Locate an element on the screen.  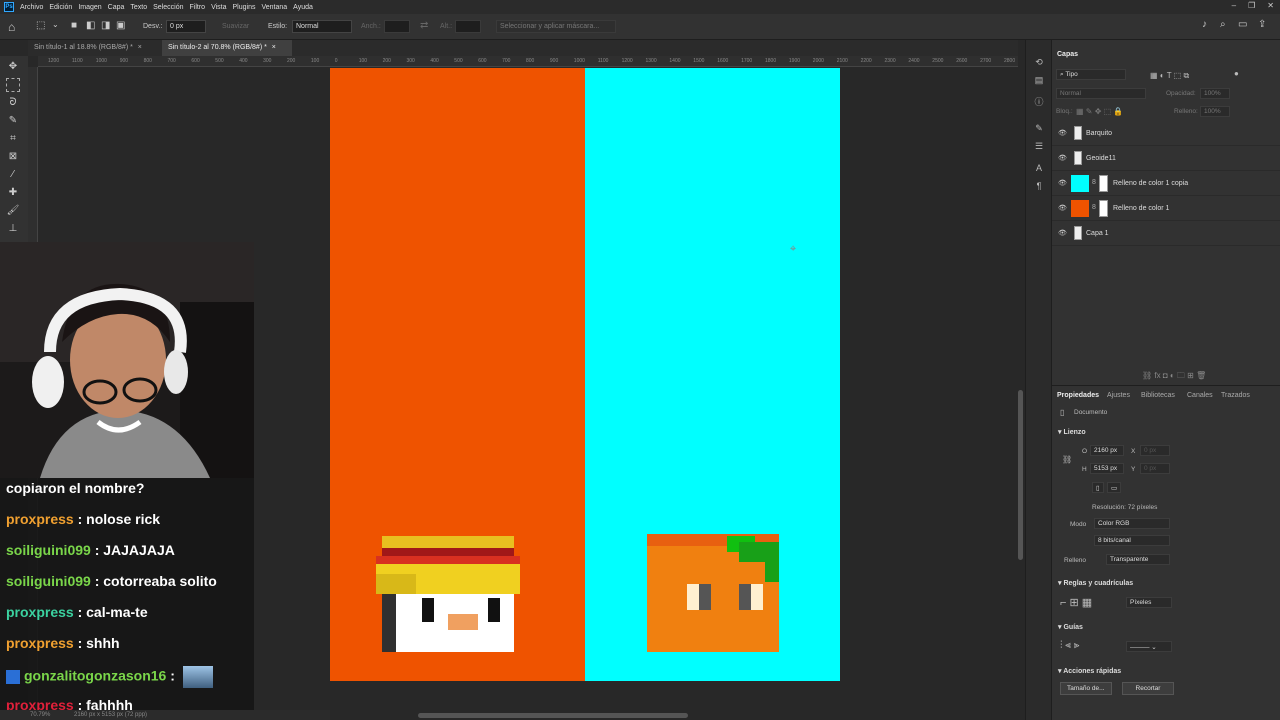
layer-actions-icons: ⛓ fx ◘ ◐ 🗀 ⊞ 🗑 is located at coordinates (1174, 377).